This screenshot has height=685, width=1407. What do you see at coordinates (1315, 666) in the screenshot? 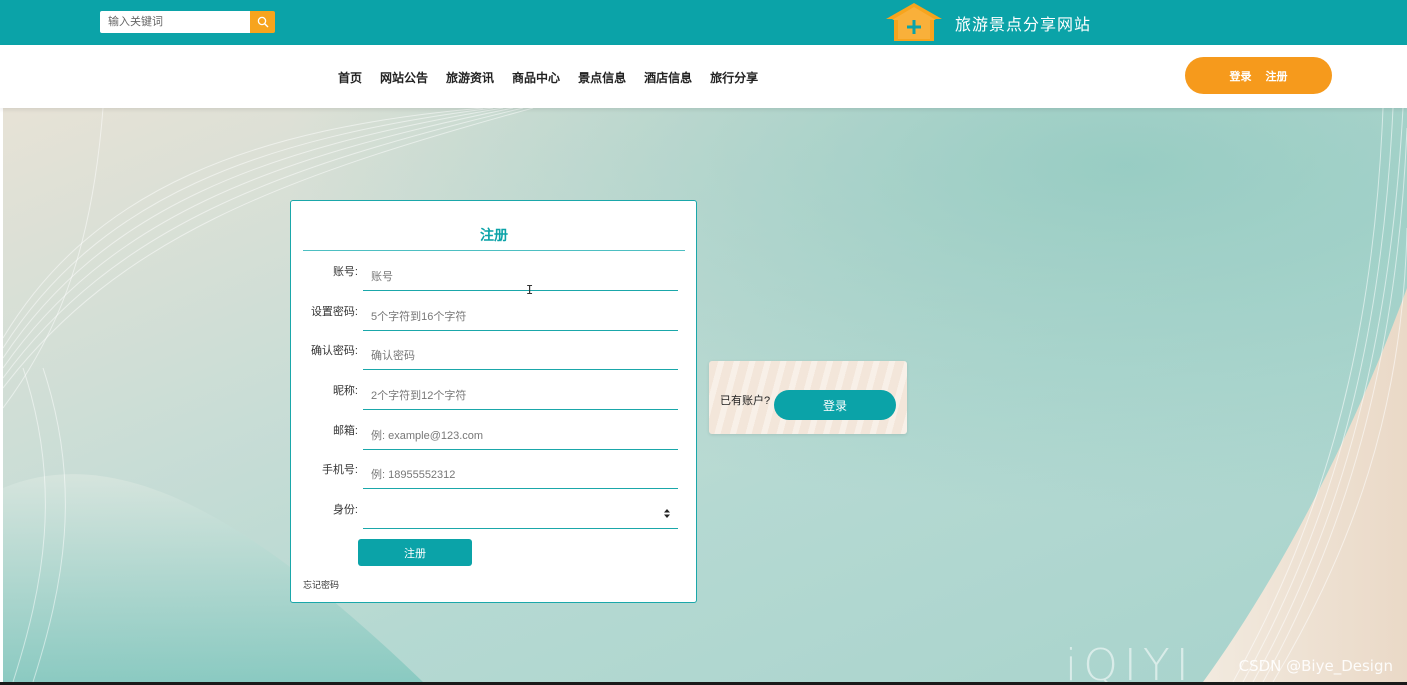
I see `csdn-watermark: CSDN @Biye_Design` at bounding box center [1315, 666].